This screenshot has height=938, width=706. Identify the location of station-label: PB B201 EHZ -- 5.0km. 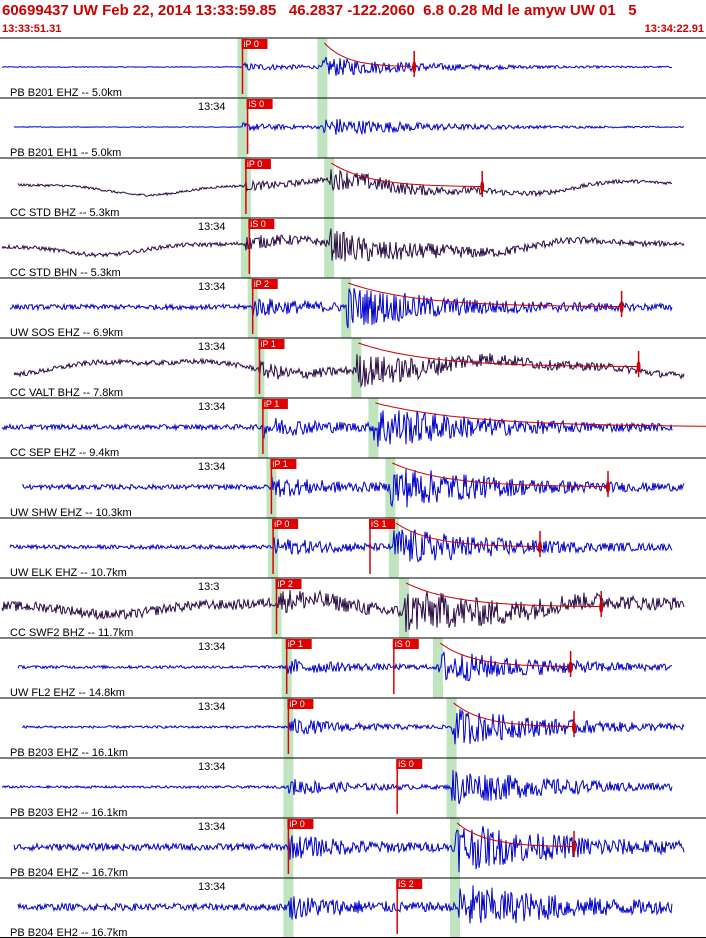
(66, 93).